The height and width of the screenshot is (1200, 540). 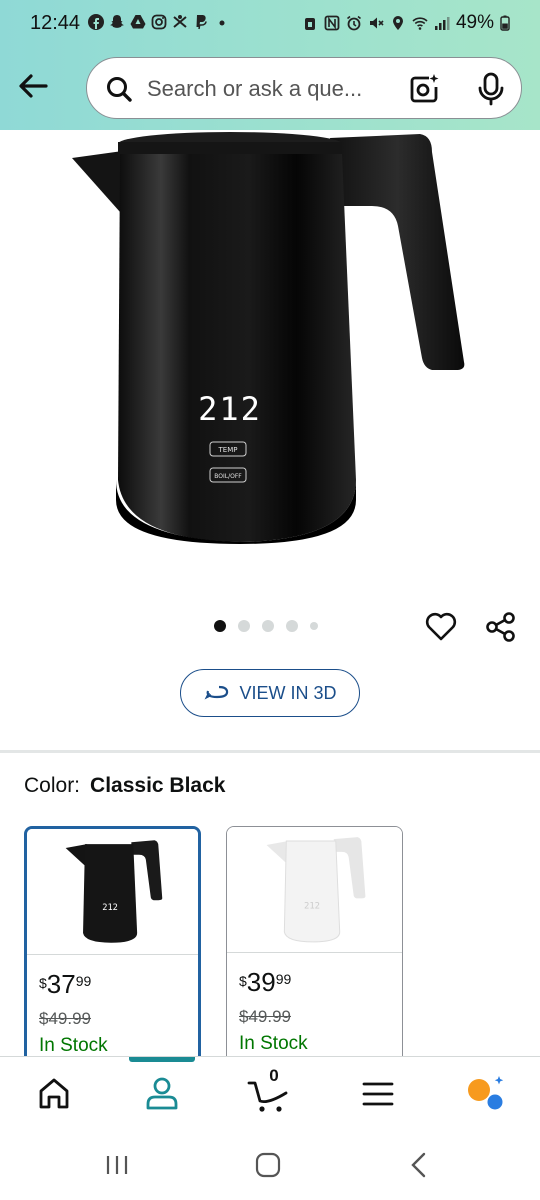 I want to click on alarm-icon, so click(x=353, y=23).